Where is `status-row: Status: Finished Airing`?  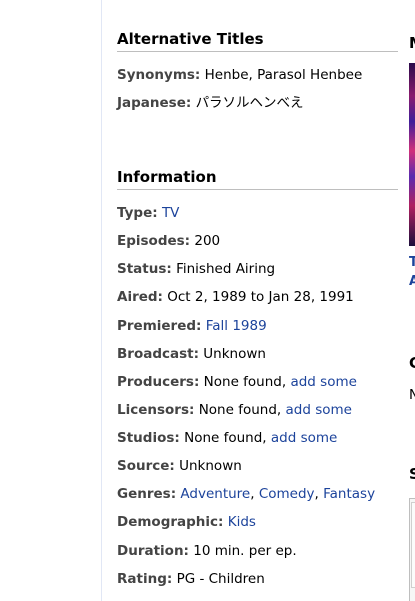 status-row: Status: Finished Airing is located at coordinates (262, 269).